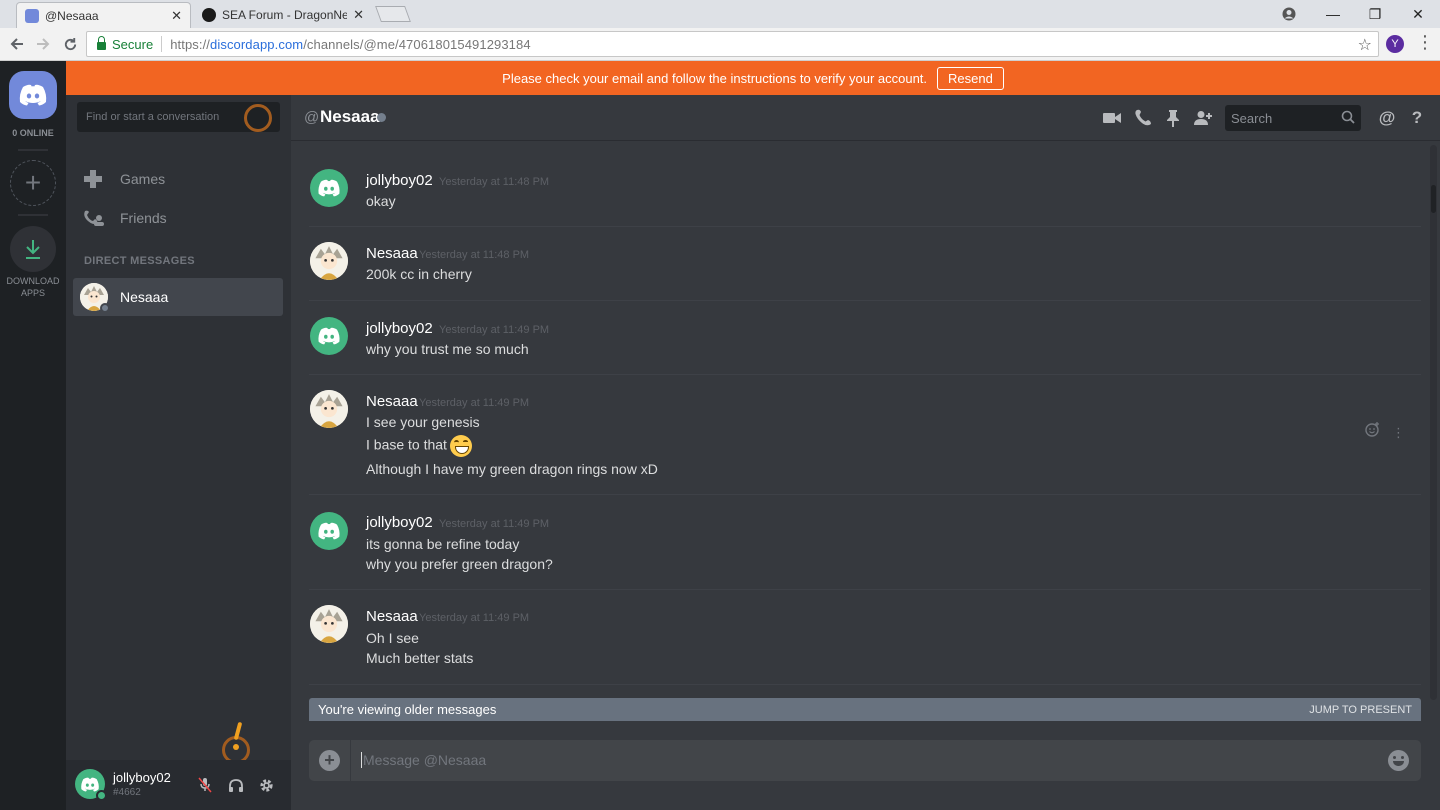 The image size is (1440, 810). What do you see at coordinates (70, 44) in the screenshot?
I see `reload-icon` at bounding box center [70, 44].